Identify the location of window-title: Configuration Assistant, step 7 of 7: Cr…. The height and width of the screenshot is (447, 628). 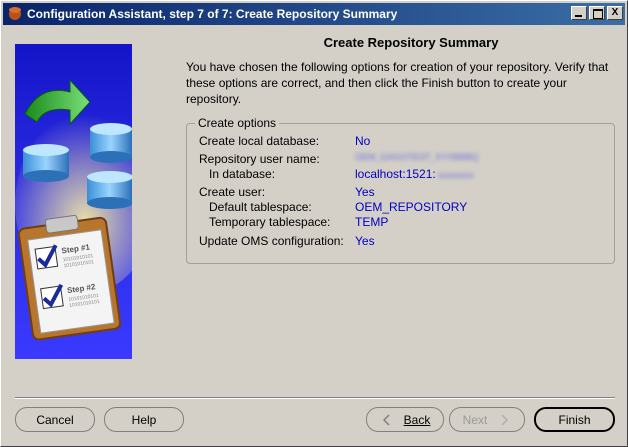
(212, 14).